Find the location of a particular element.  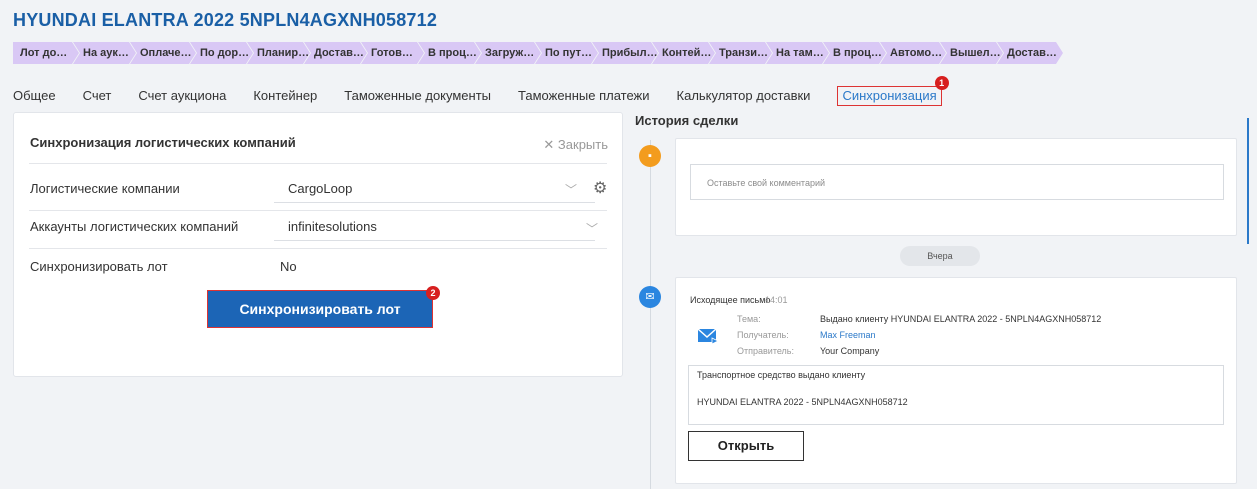

tab-delivery-calculator: Калькулятор доставки is located at coordinates (744, 97).